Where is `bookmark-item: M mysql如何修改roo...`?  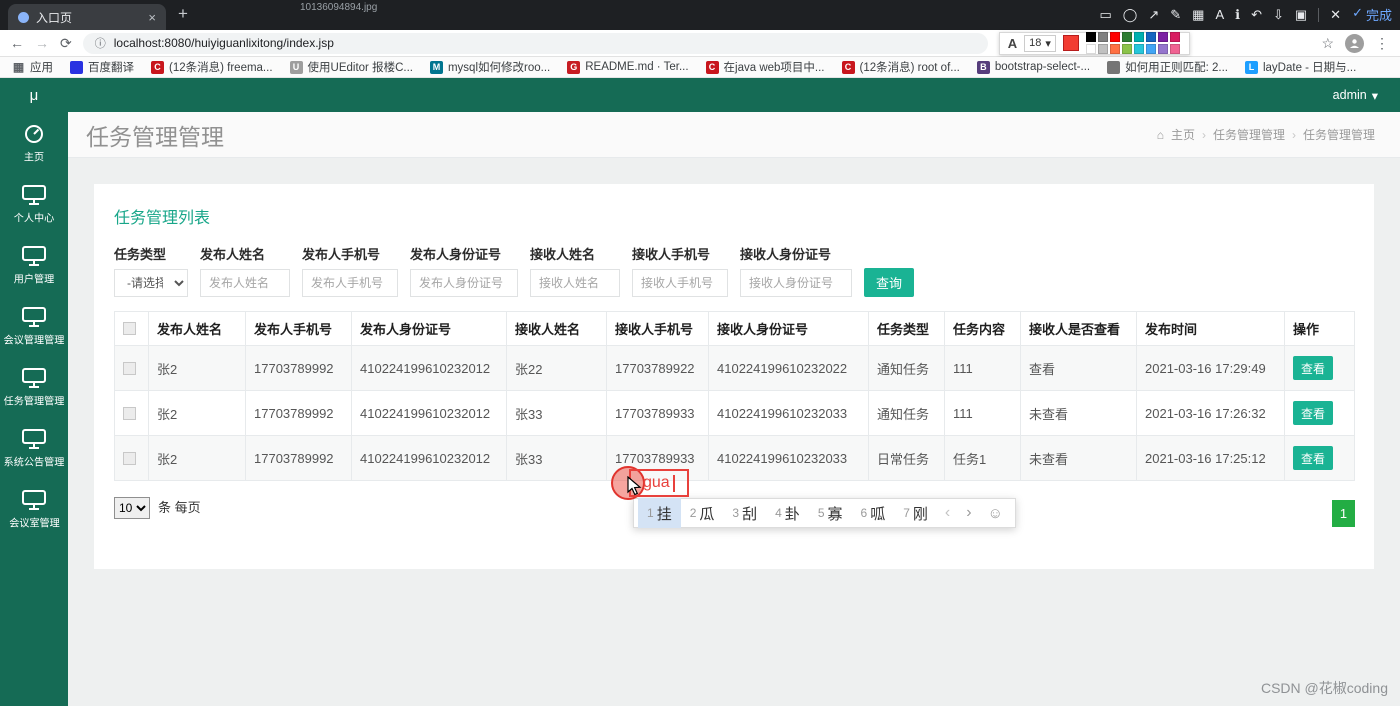
bookmark-item: M mysql如何修改roo... is located at coordinates (489, 67).